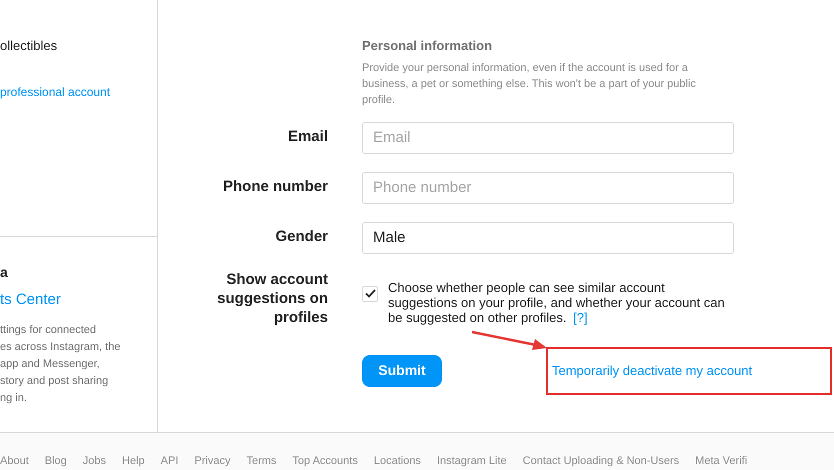 The image size is (834, 470). Describe the element at coordinates (548, 138) in the screenshot. I see `input-field: Email` at that location.